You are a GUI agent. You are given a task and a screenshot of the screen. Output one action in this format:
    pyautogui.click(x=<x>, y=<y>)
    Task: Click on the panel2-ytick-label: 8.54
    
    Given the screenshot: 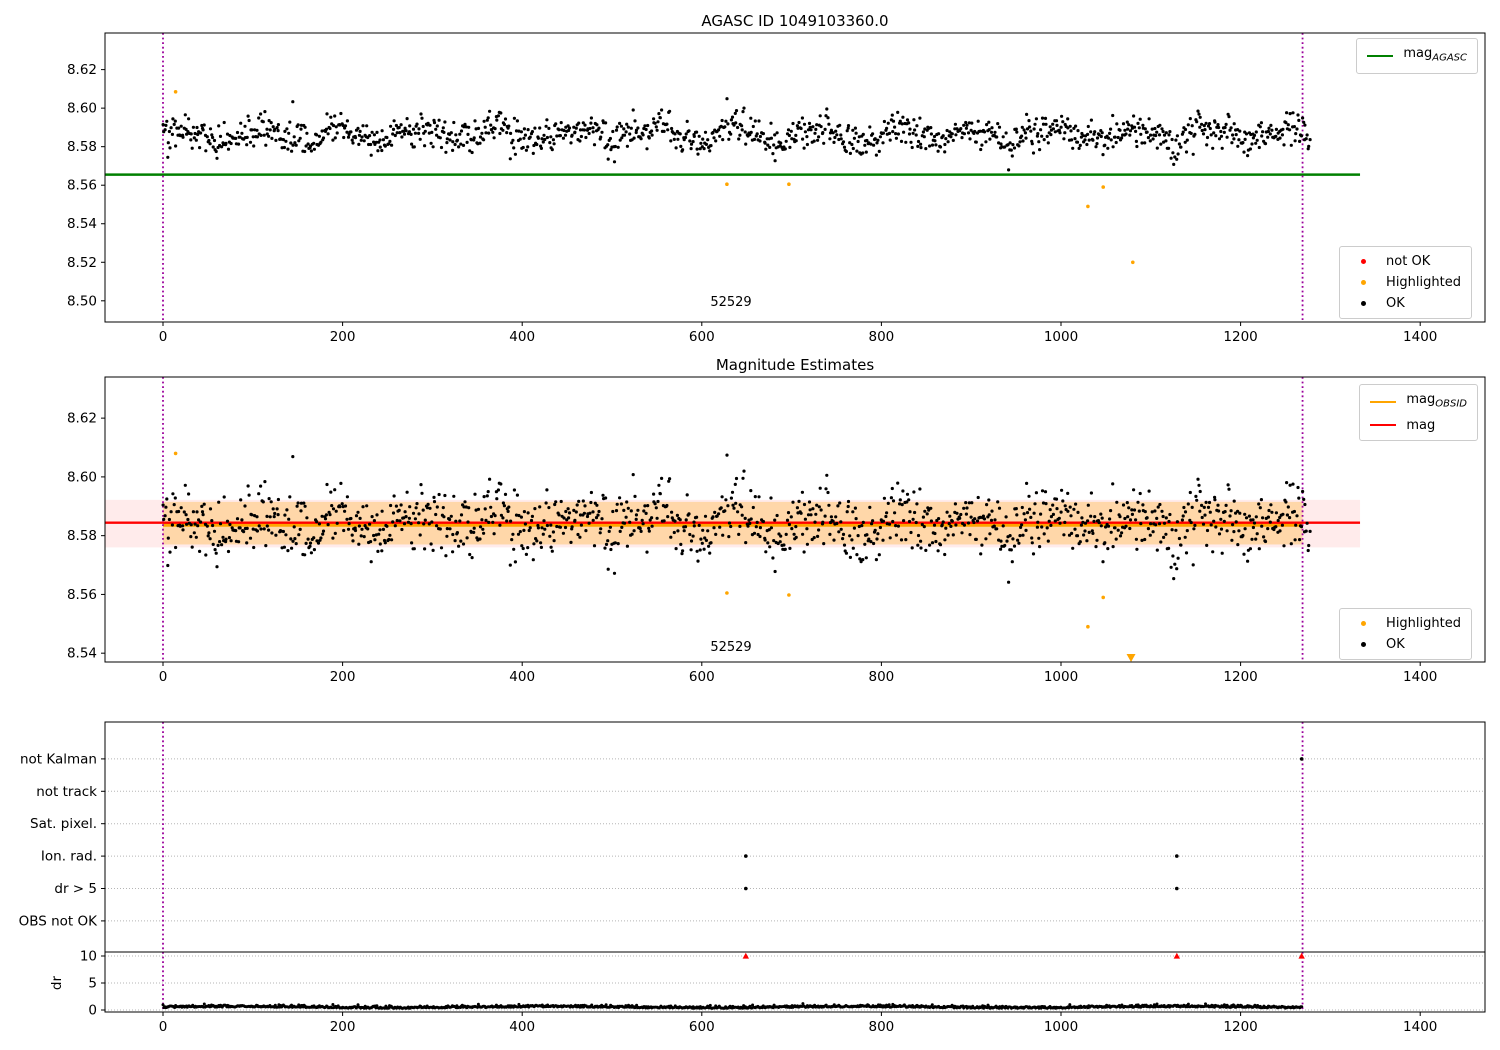 What is the action you would take?
    pyautogui.click(x=82, y=654)
    